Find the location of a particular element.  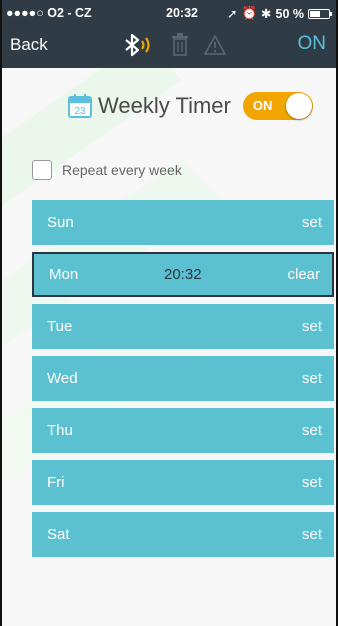

day-name: Sat is located at coordinates (58, 534).